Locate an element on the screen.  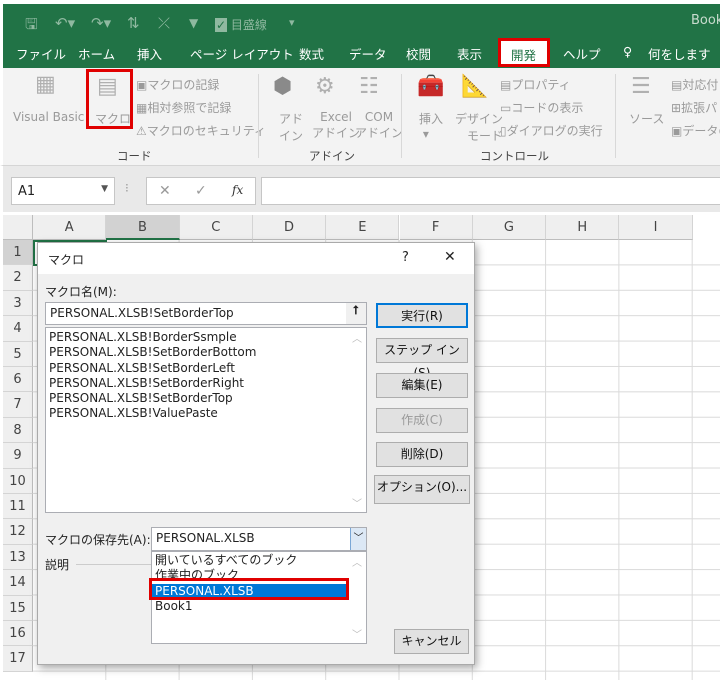
help-button: ? is located at coordinates (405, 257).